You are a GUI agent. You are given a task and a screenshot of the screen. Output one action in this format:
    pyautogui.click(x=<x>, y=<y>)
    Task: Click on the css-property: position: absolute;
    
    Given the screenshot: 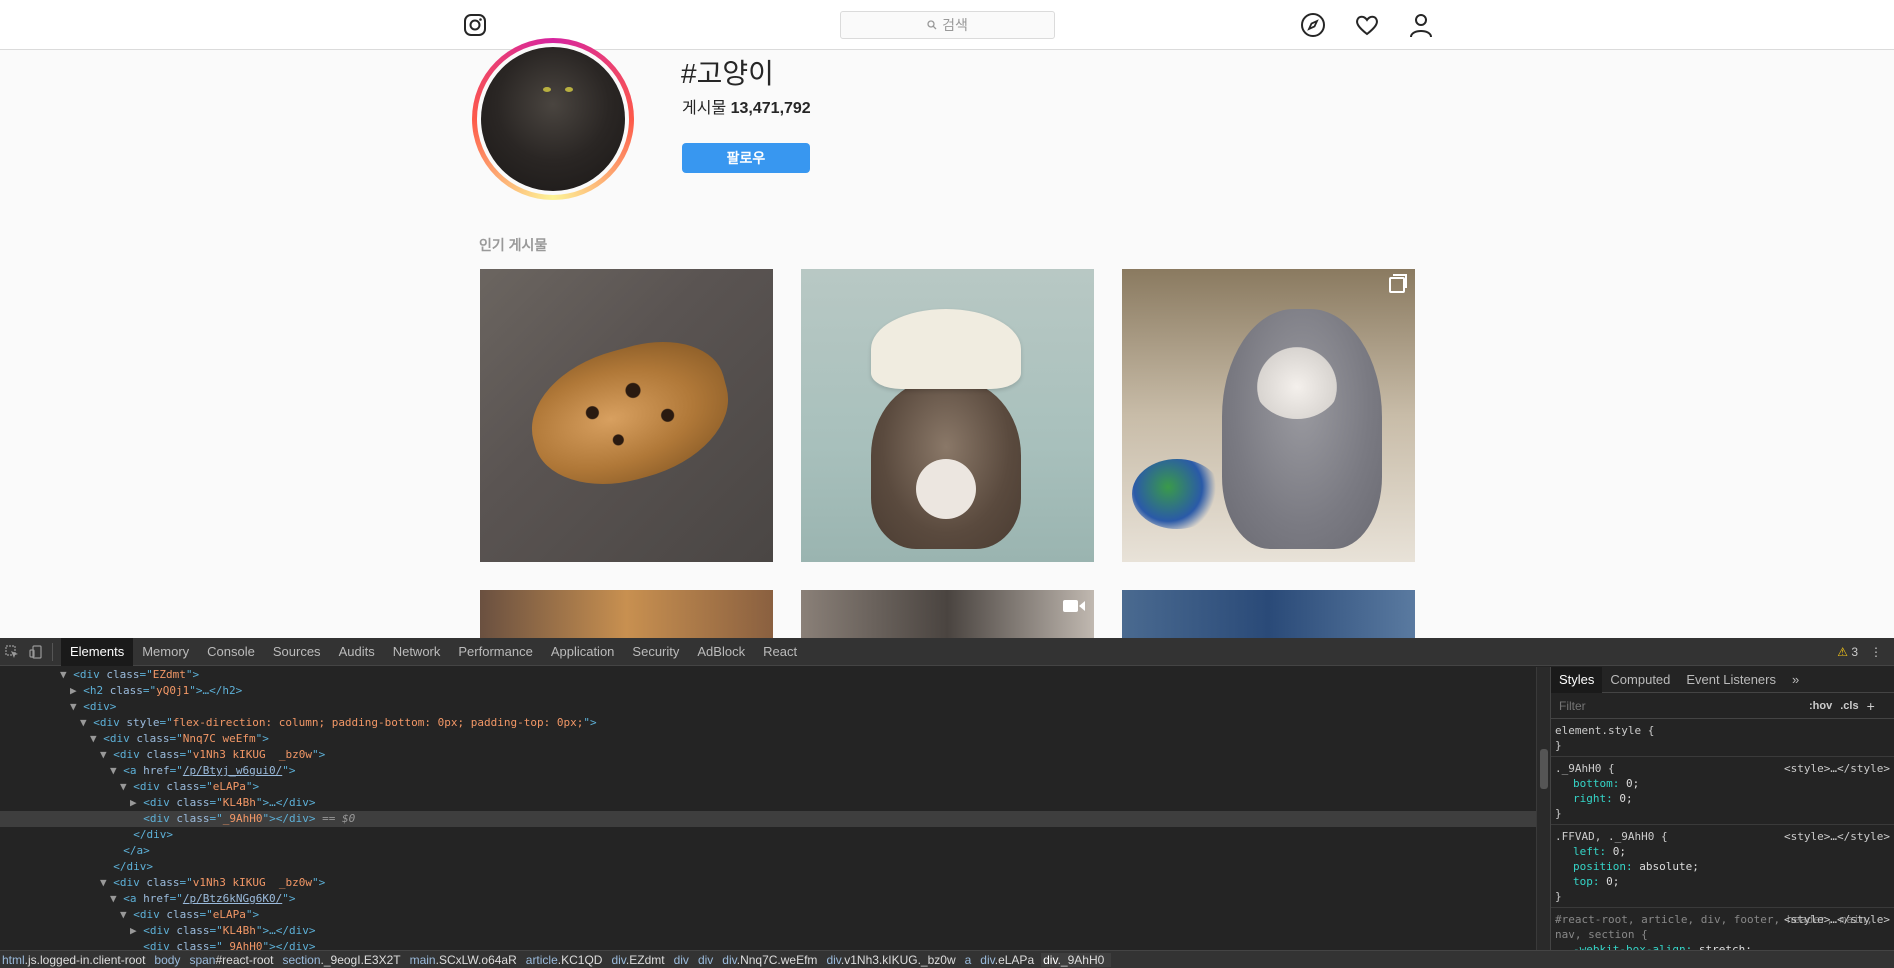 What is the action you would take?
    pyautogui.click(x=1722, y=866)
    